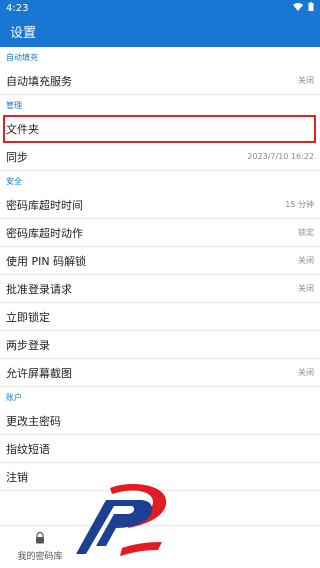 Image resolution: width=320 pixels, height=568 pixels. I want to click on setting-unlock-with-pin: 使用 PIN 码解锁 关闭, so click(160, 261).